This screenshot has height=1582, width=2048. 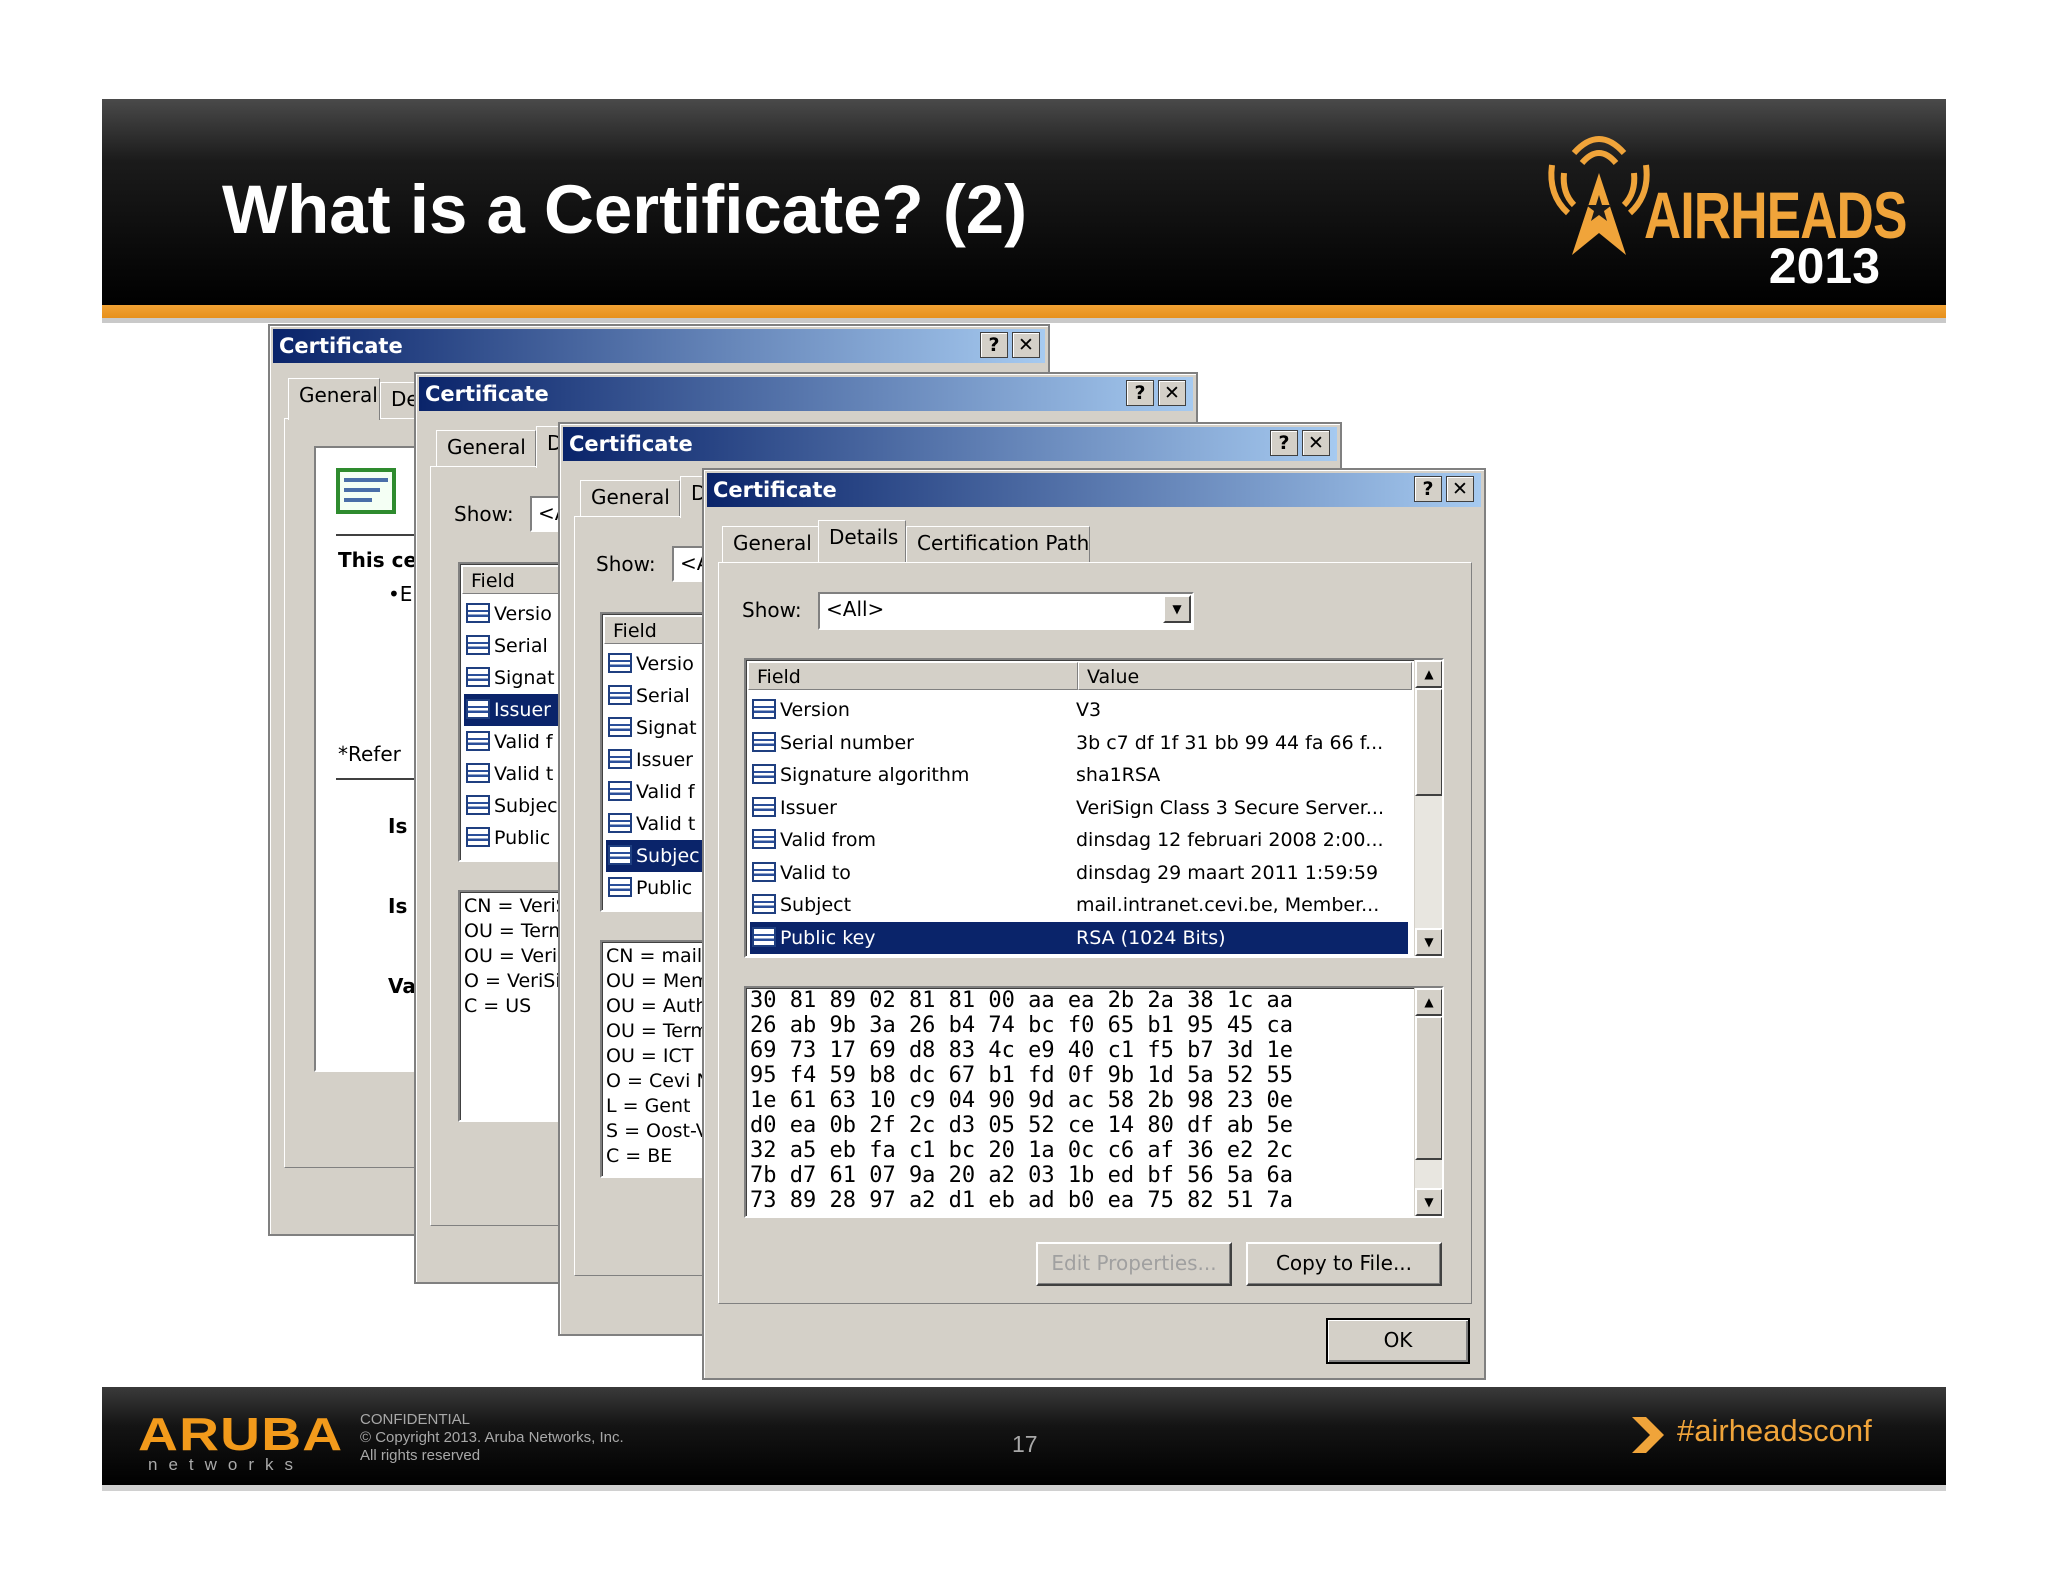 What do you see at coordinates (1428, 808) in the screenshot?
I see `list-scrollbar: ▲ ▼` at bounding box center [1428, 808].